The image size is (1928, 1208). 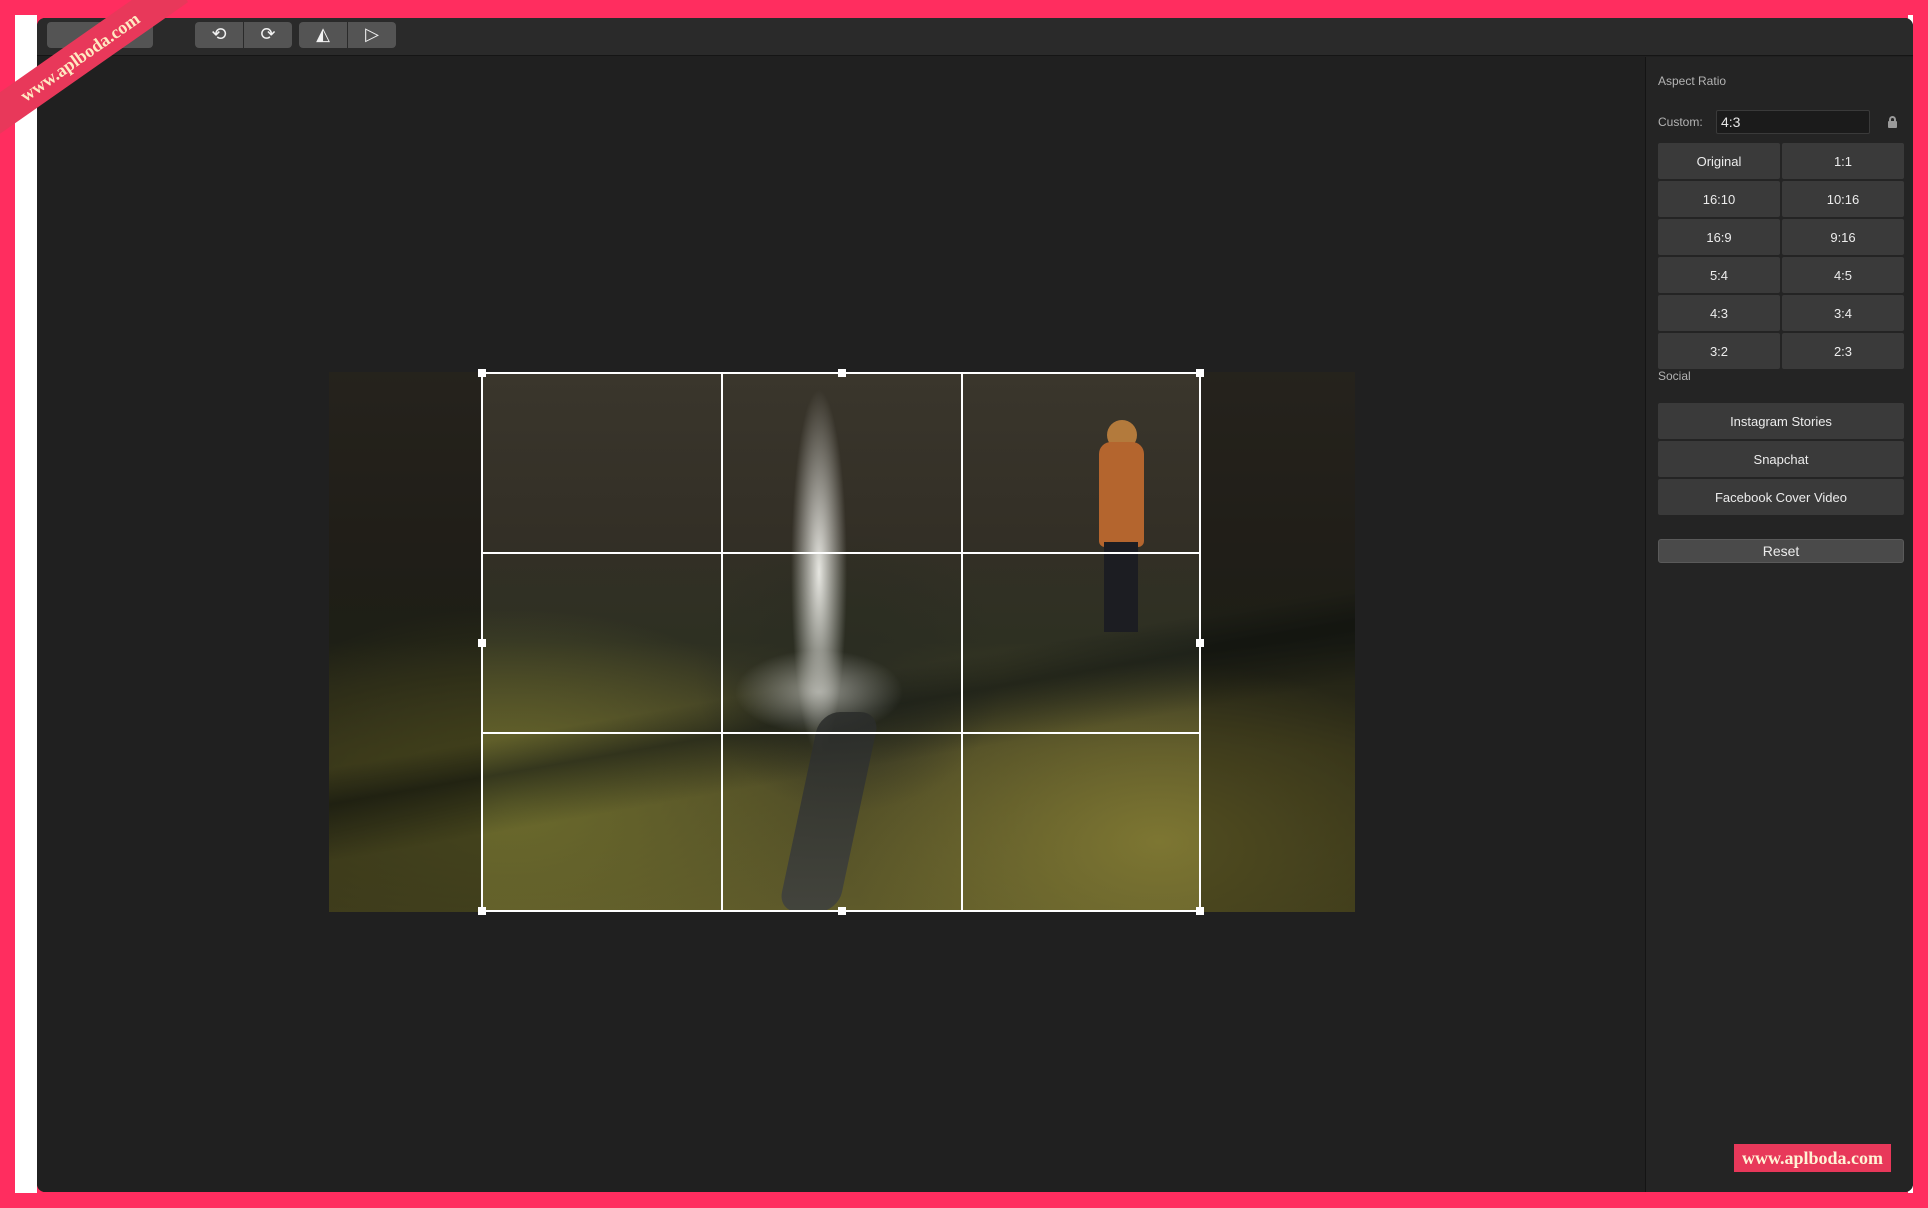 I want to click on flip-horizontal-icon: ◭, so click(x=323, y=34).